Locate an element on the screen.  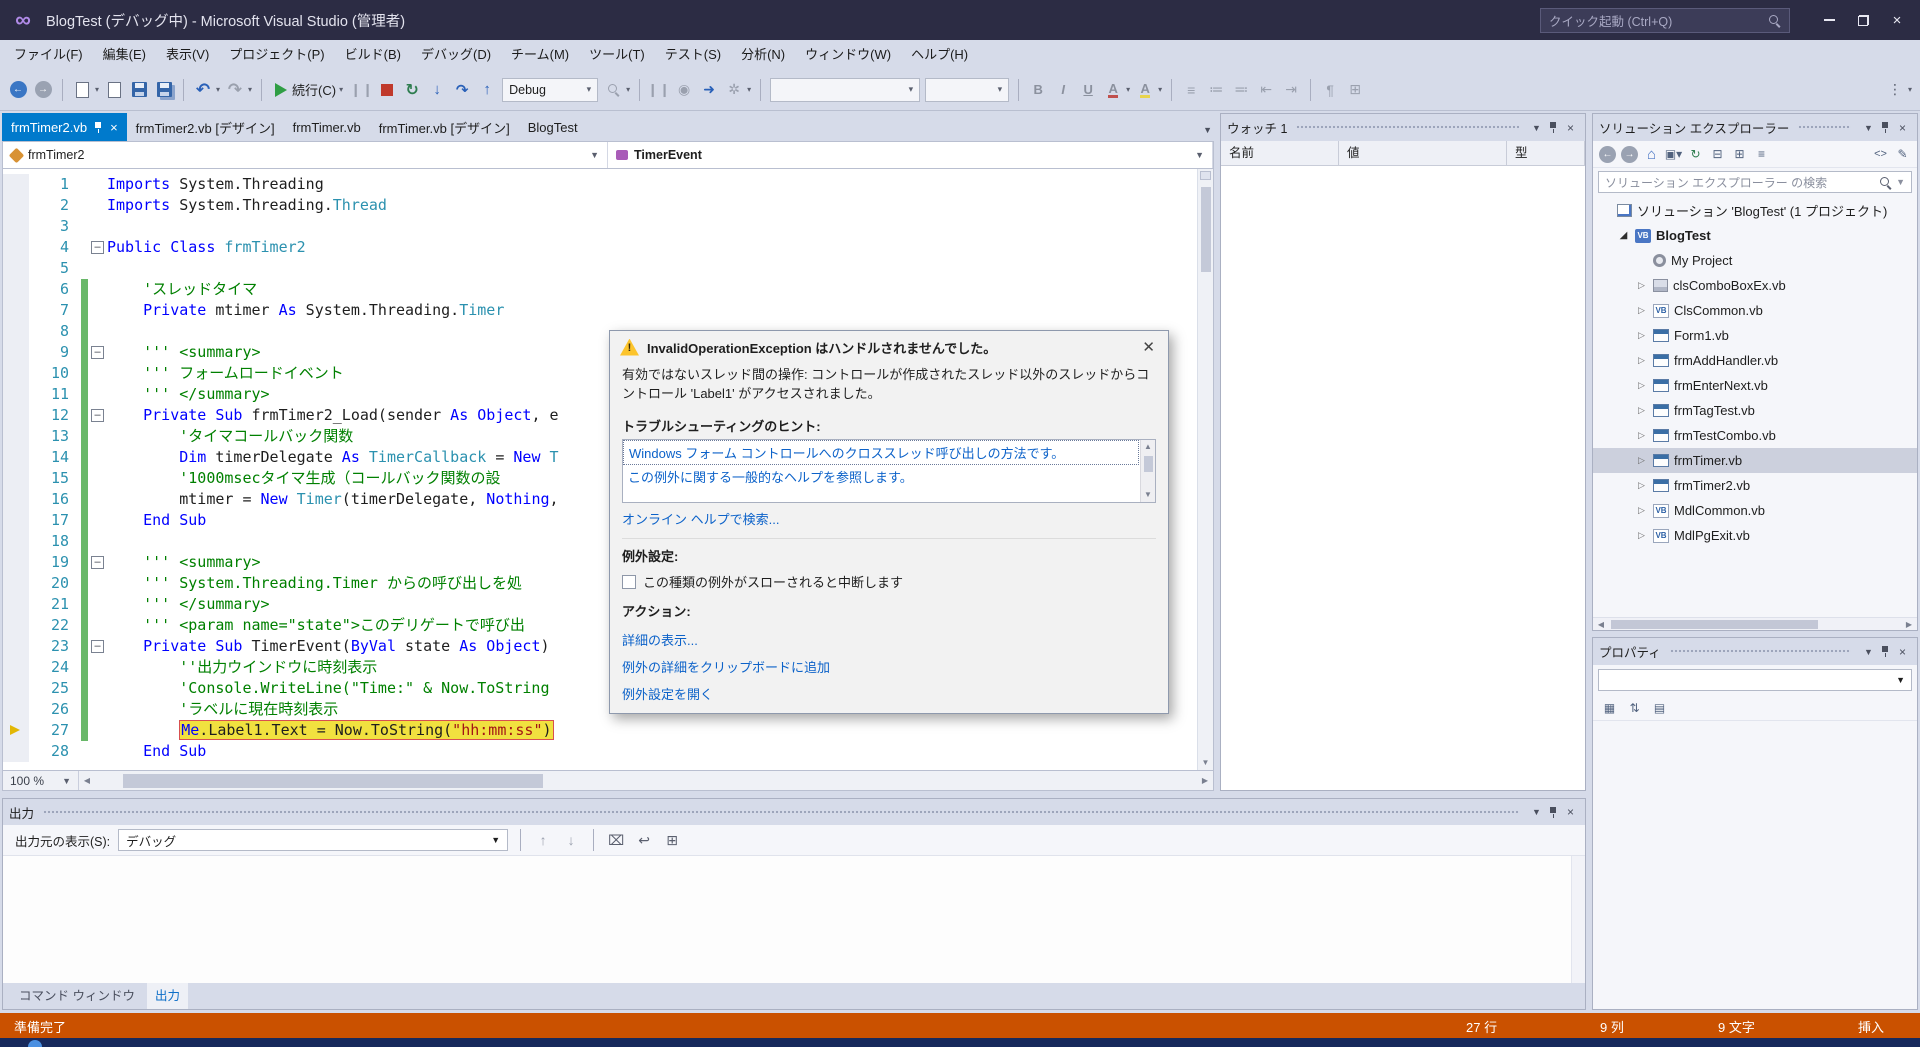
restart-button: ↻ is located at coordinates (412, 90).